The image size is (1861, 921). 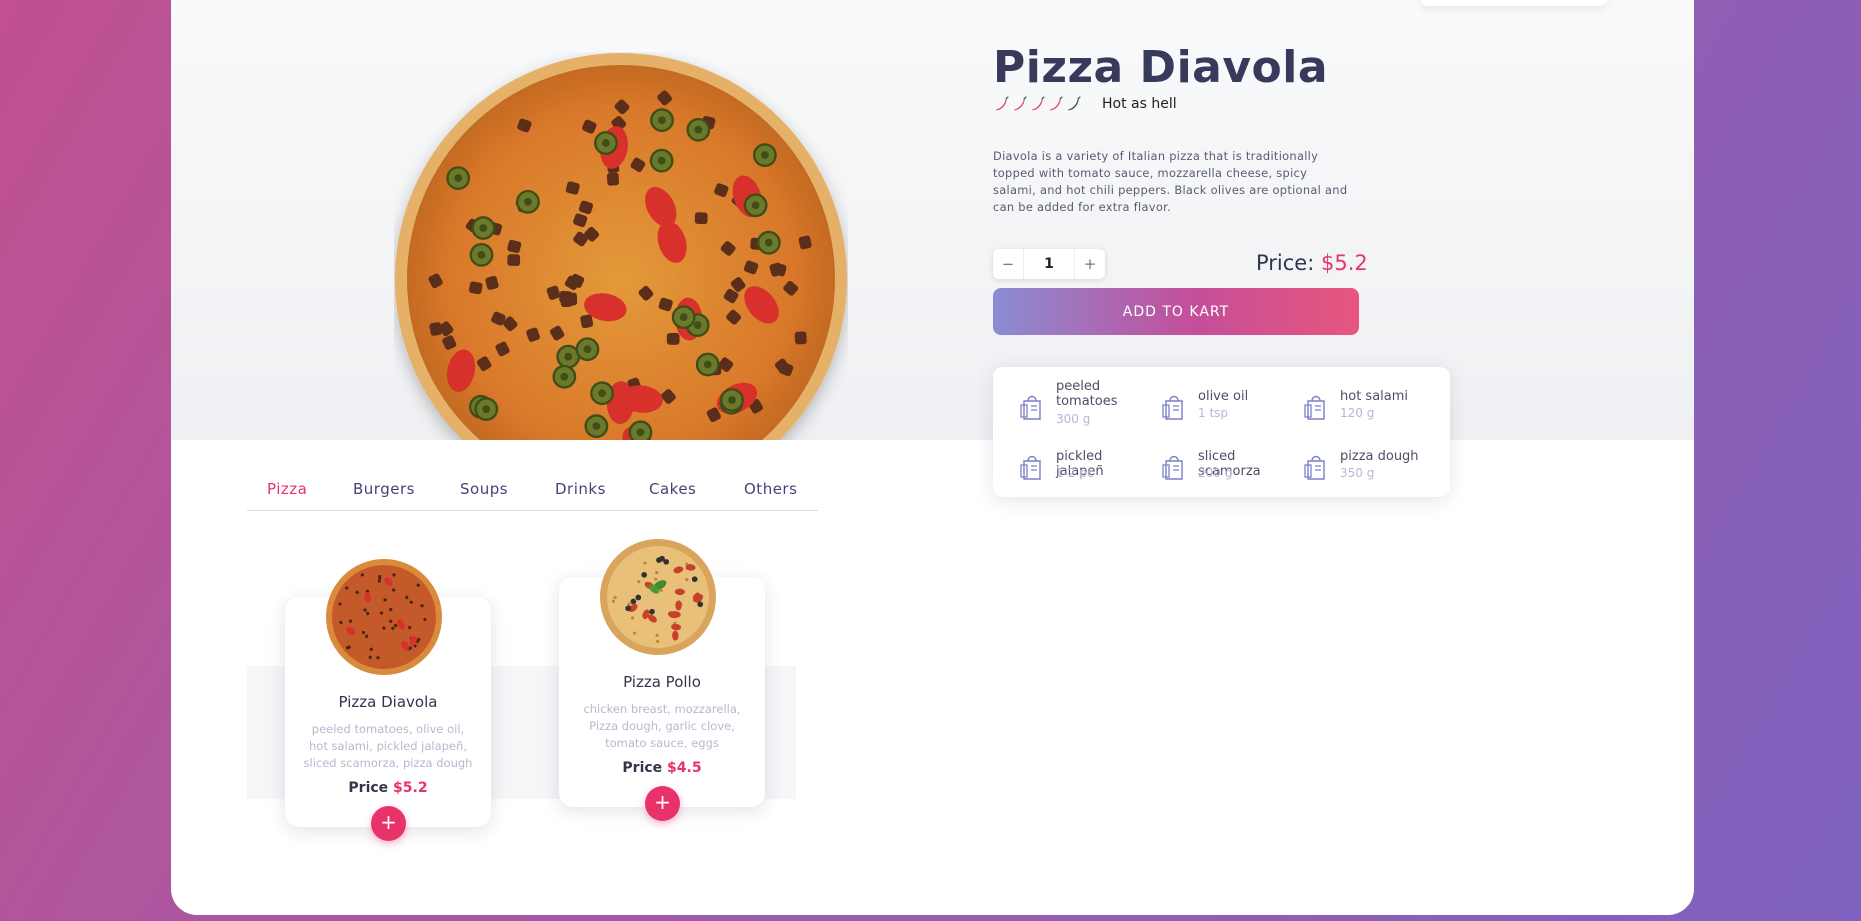 What do you see at coordinates (1161, 67) in the screenshot?
I see `product-title: Pizza Diavola` at bounding box center [1161, 67].